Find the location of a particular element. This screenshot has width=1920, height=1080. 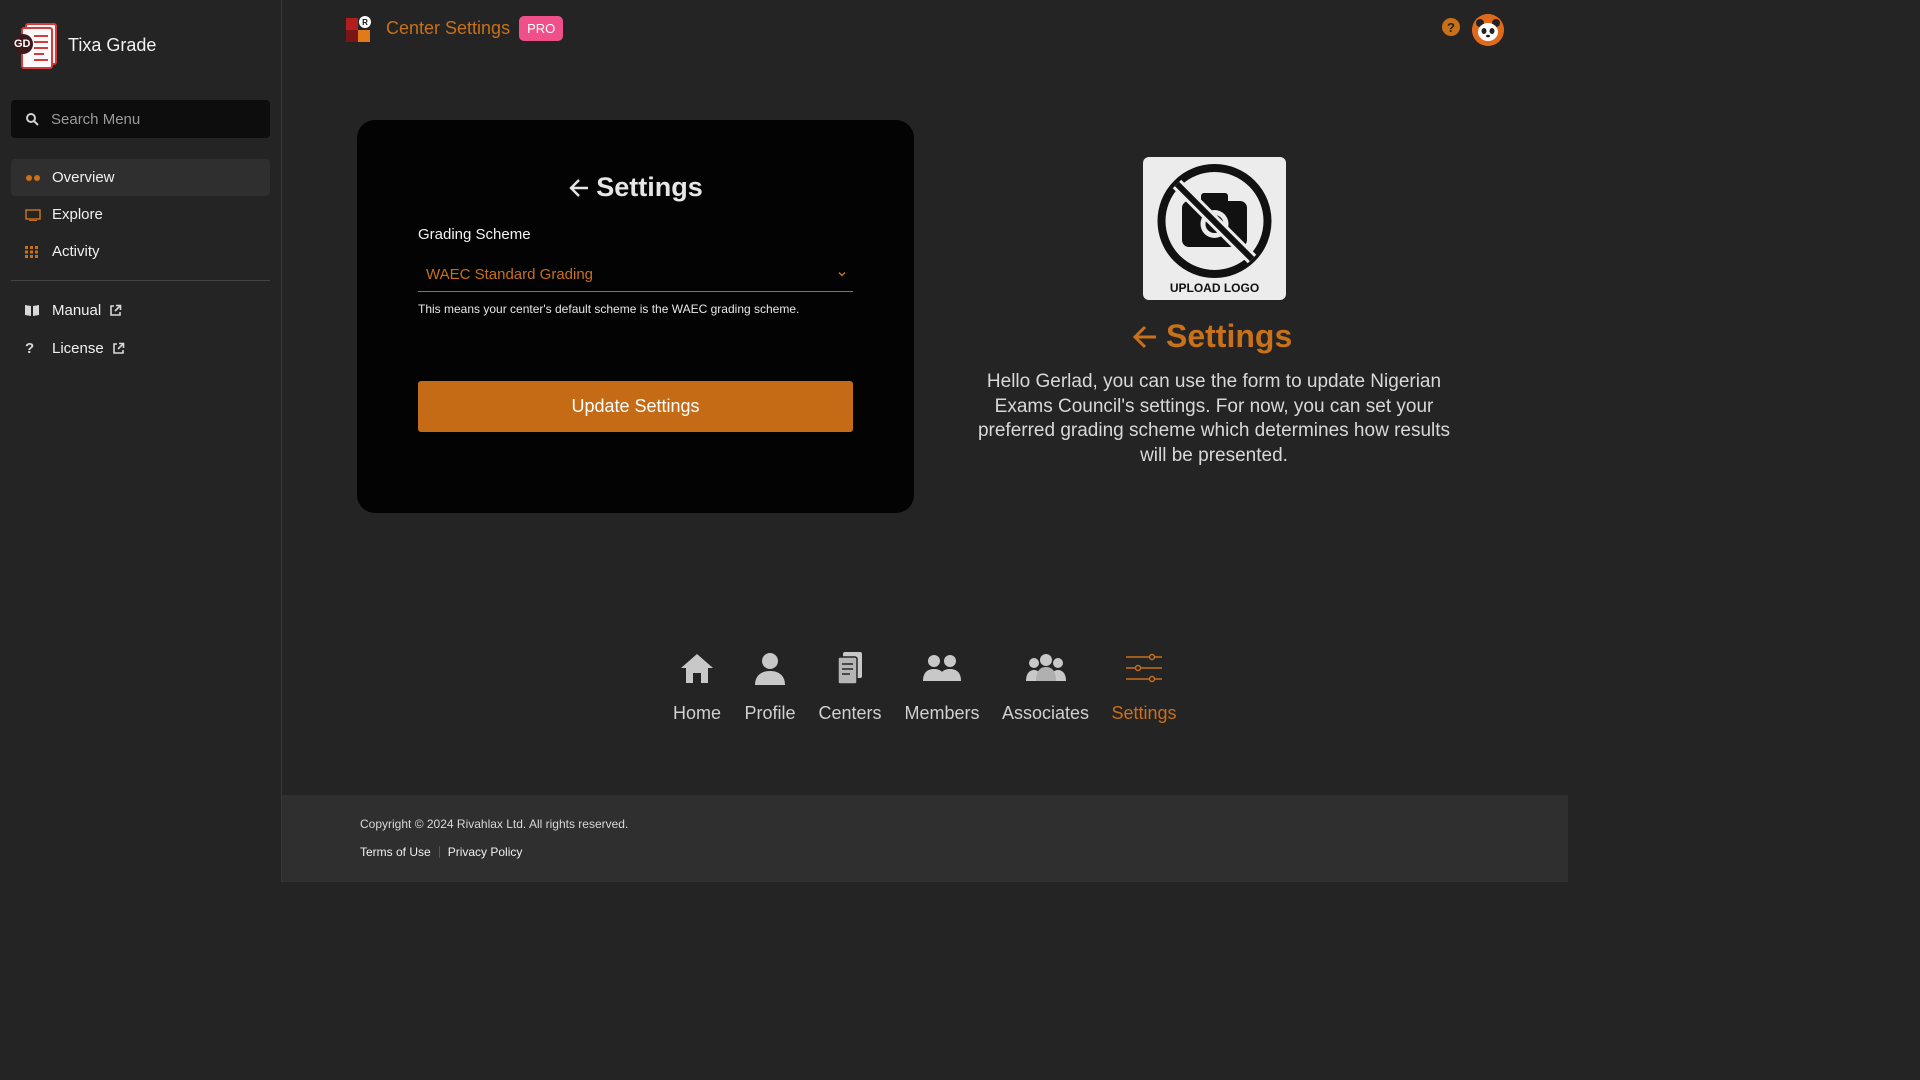

sliders-icon is located at coordinates (1144, 668).